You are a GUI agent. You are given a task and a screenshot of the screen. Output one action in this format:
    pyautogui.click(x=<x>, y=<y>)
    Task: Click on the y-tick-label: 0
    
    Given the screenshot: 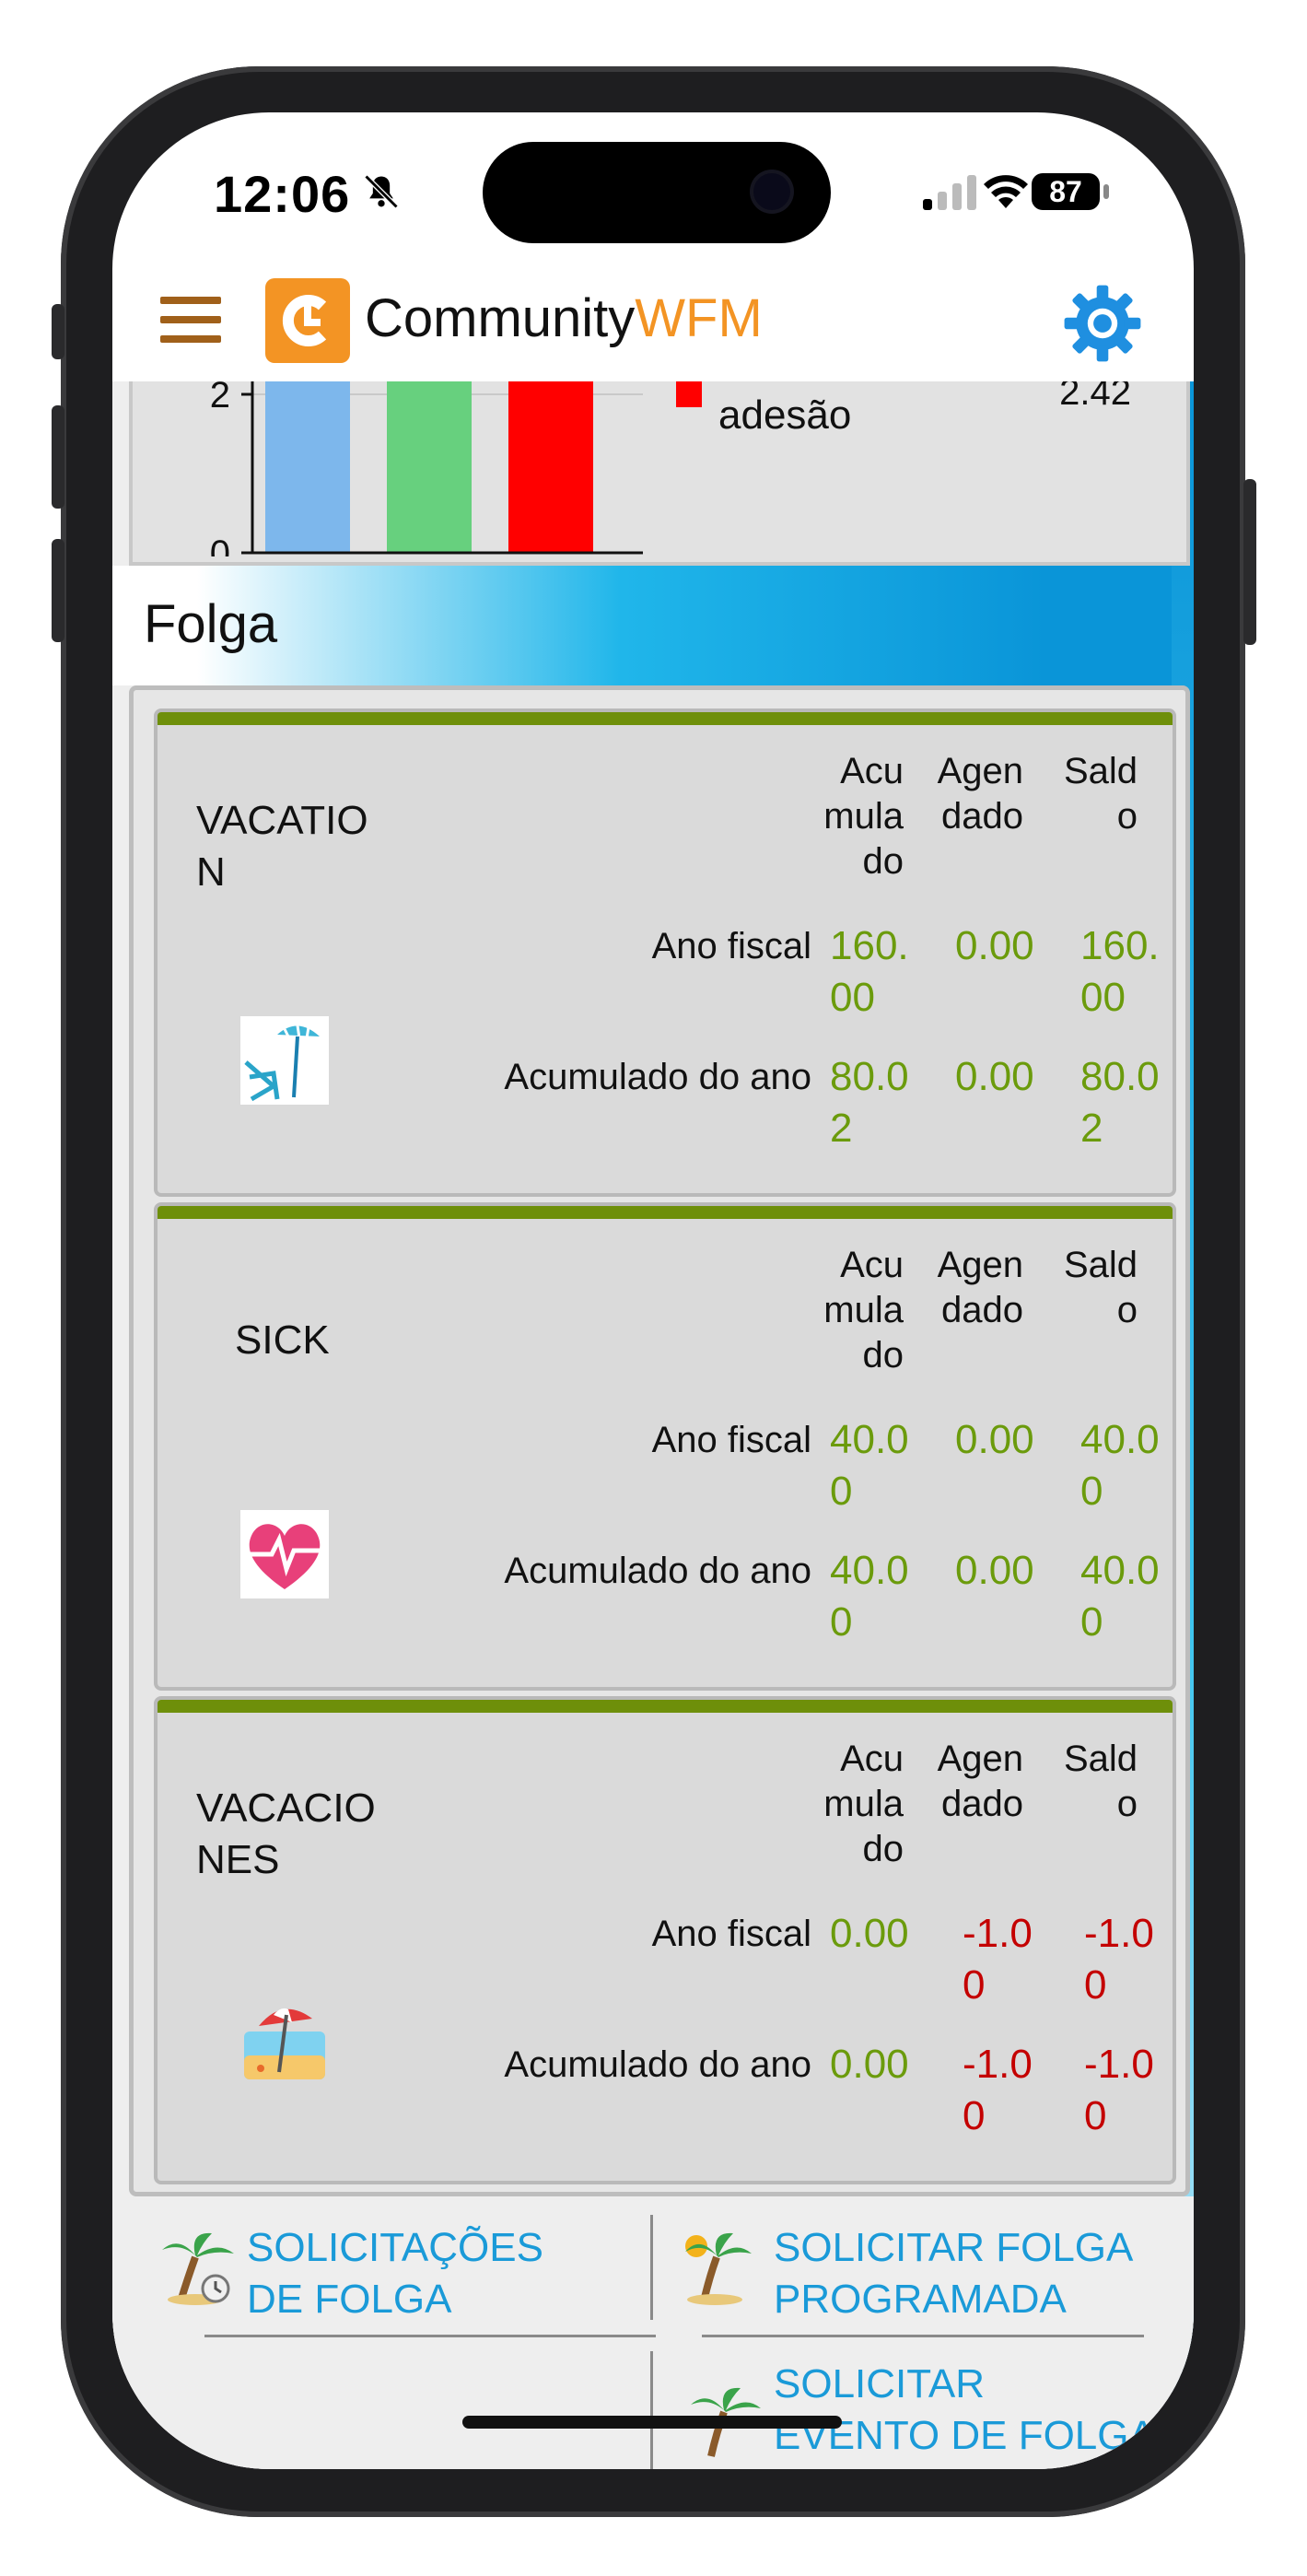 What is the action you would take?
    pyautogui.click(x=220, y=544)
    